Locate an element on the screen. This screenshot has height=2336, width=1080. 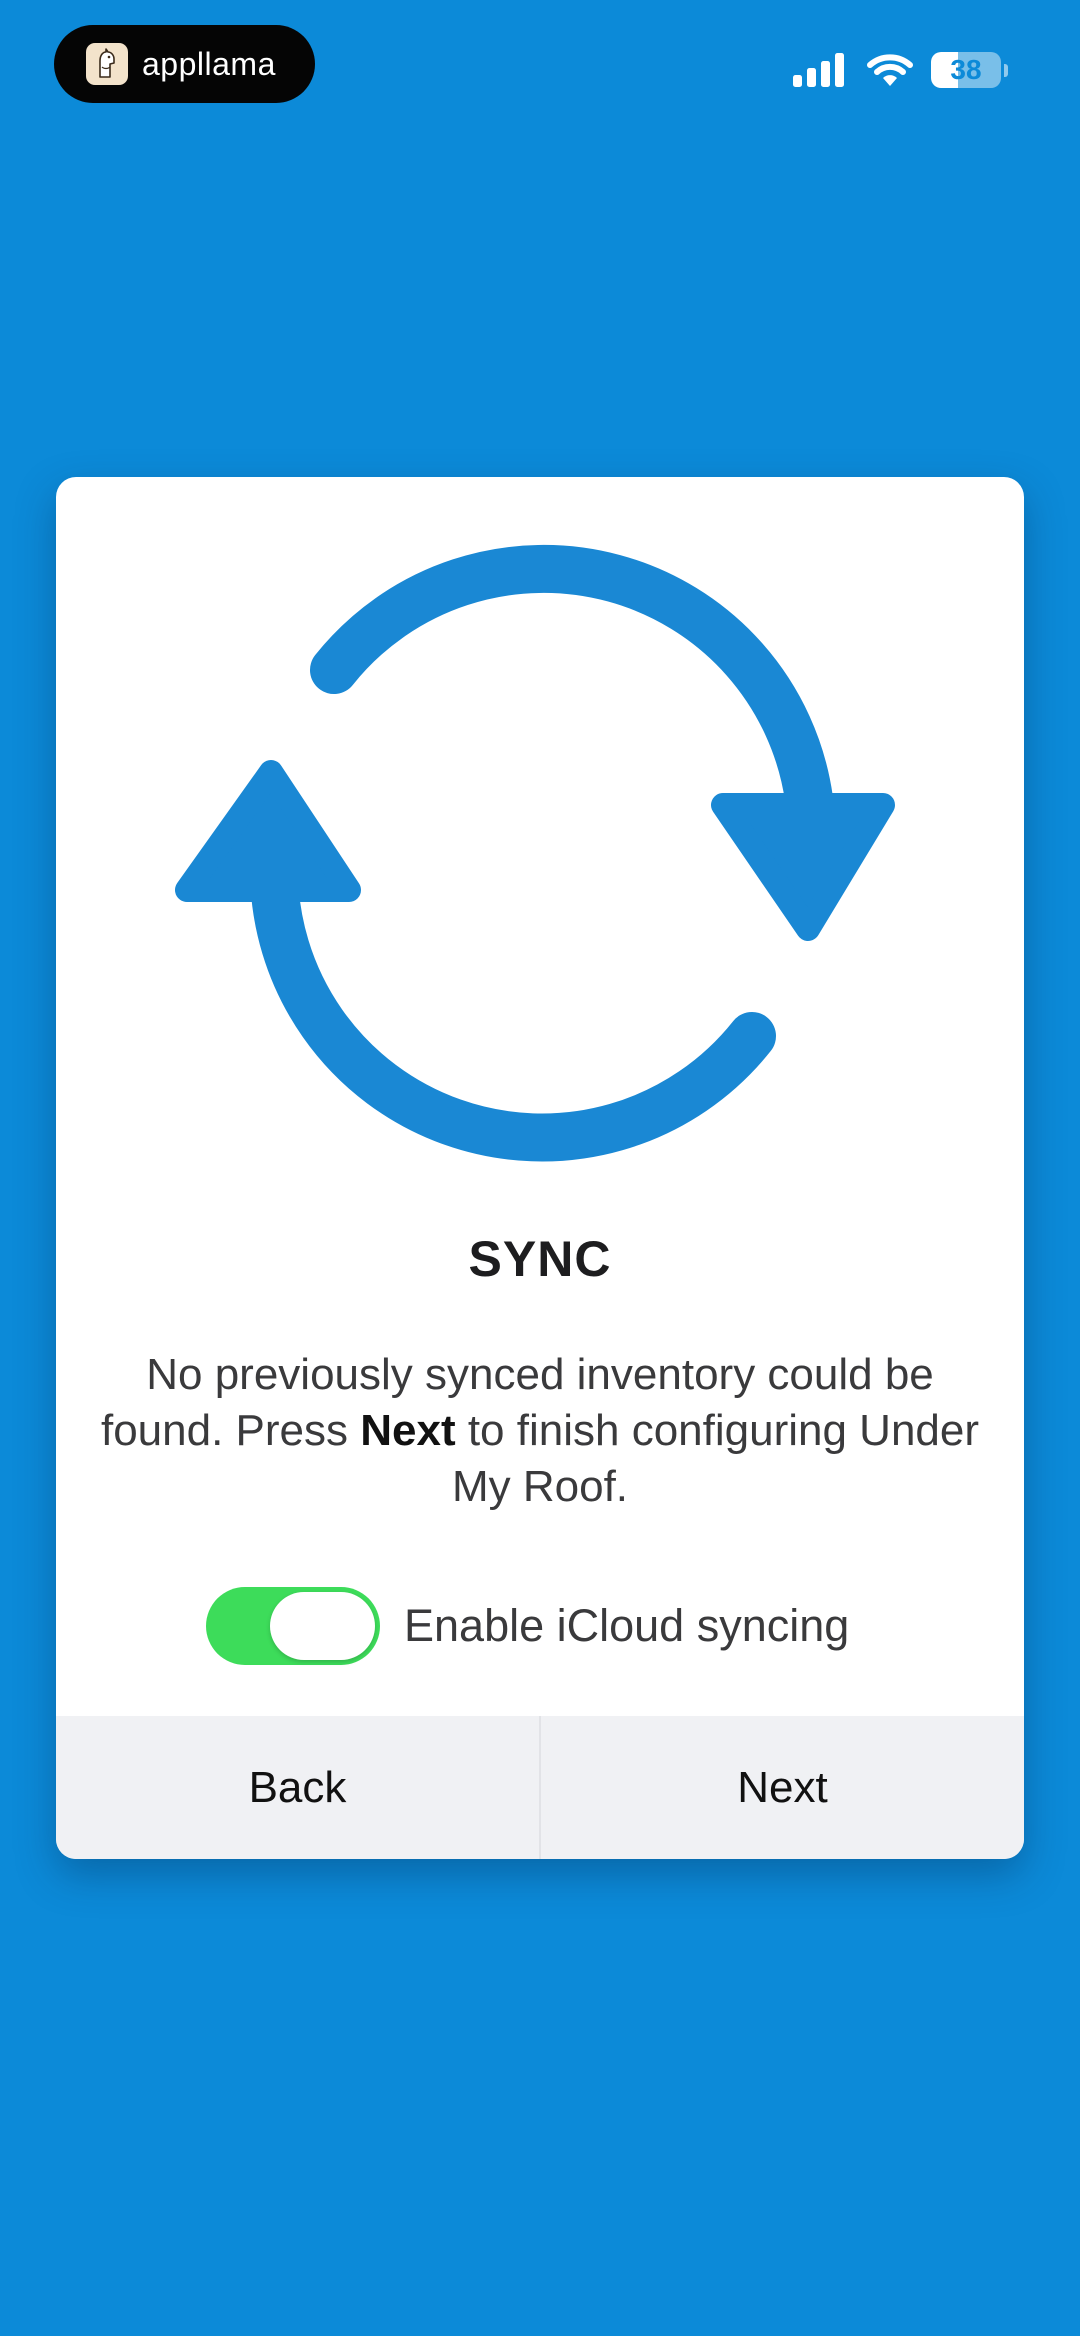
battery-icon: 38 is located at coordinates (966, 70).